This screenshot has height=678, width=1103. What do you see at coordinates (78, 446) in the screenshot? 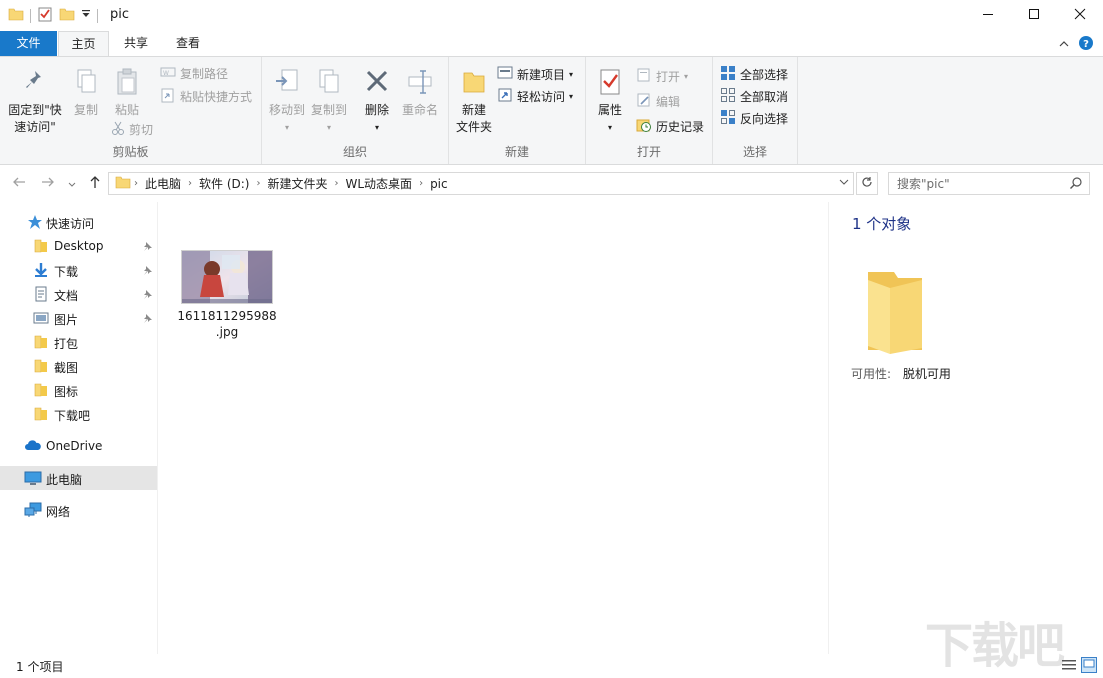
I see `nav-onedrive: OneDrive` at bounding box center [78, 446].